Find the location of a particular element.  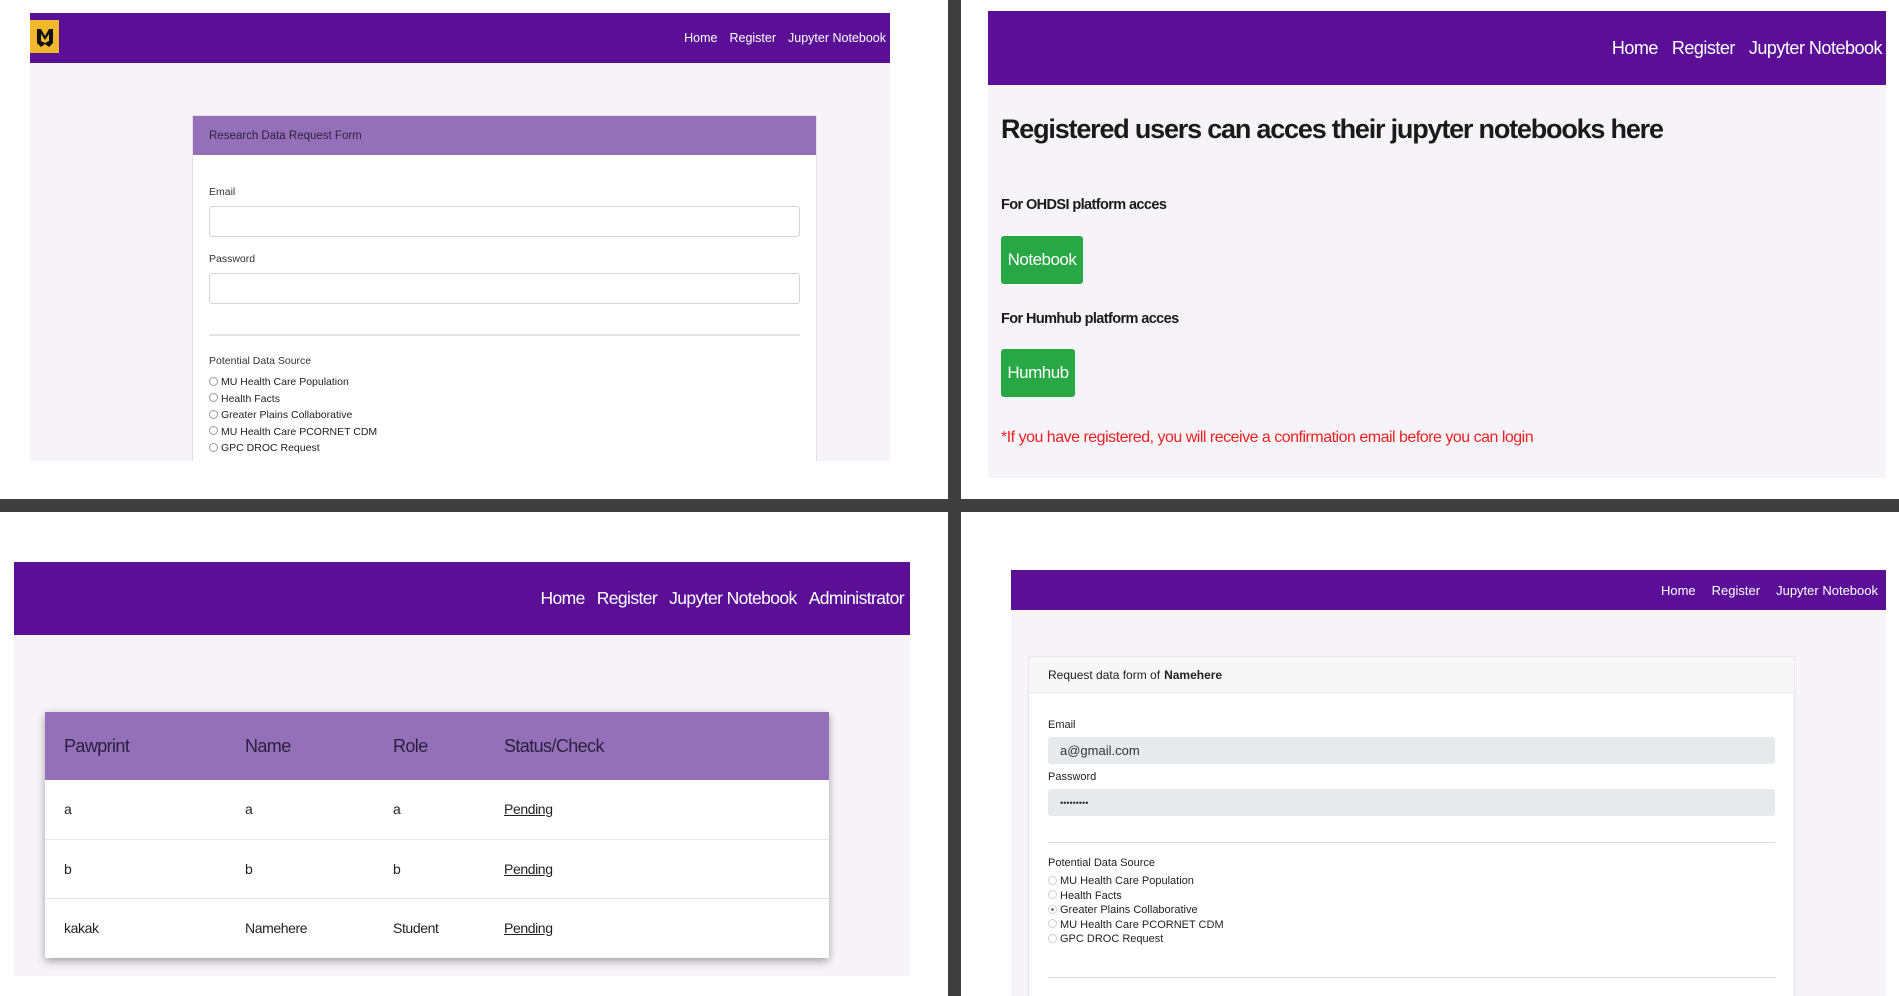

mu-tiger-logo-icon is located at coordinates (44, 36).